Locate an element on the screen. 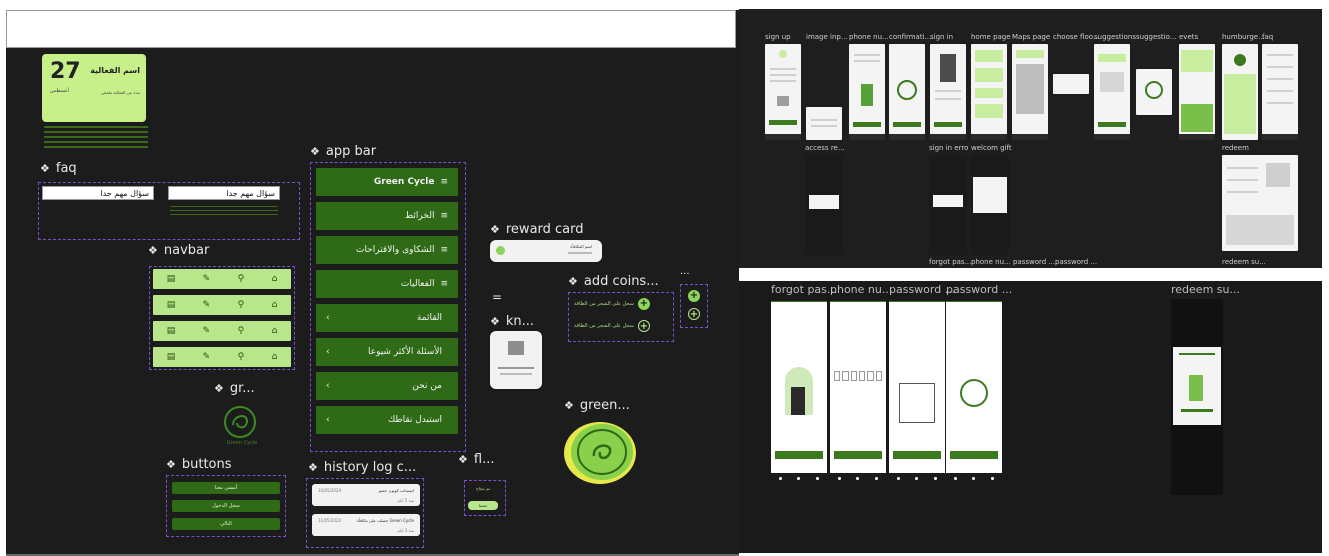 The image size is (1329, 556). screen-label: Maps page is located at coordinates (1031, 37).